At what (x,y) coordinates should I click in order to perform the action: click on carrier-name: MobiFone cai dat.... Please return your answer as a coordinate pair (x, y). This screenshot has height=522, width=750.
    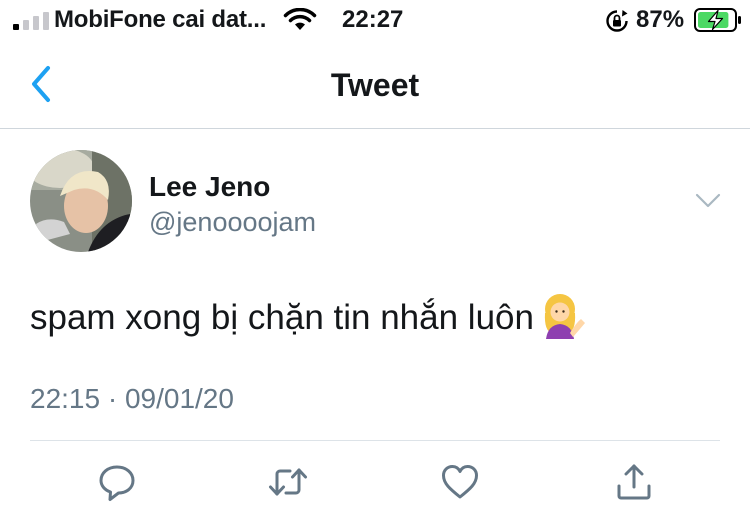
    Looking at the image, I should click on (160, 19).